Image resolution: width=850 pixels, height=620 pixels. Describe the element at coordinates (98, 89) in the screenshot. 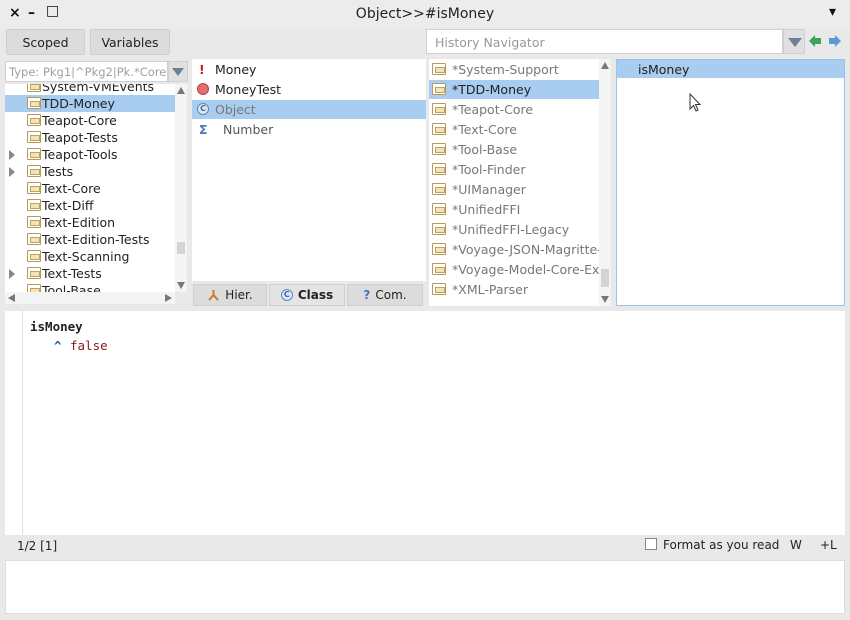

I see `package-label: System-VMEvents` at that location.